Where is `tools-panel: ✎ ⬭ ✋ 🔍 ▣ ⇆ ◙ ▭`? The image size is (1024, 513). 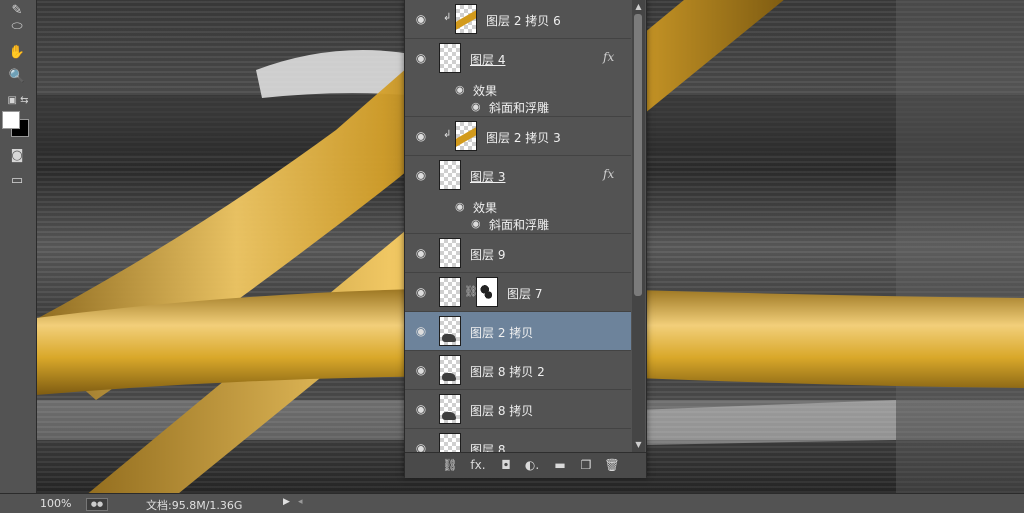 tools-panel: ✎ ⬭ ✋ 🔍 ▣ ⇆ ◙ ▭ is located at coordinates (18, 246).